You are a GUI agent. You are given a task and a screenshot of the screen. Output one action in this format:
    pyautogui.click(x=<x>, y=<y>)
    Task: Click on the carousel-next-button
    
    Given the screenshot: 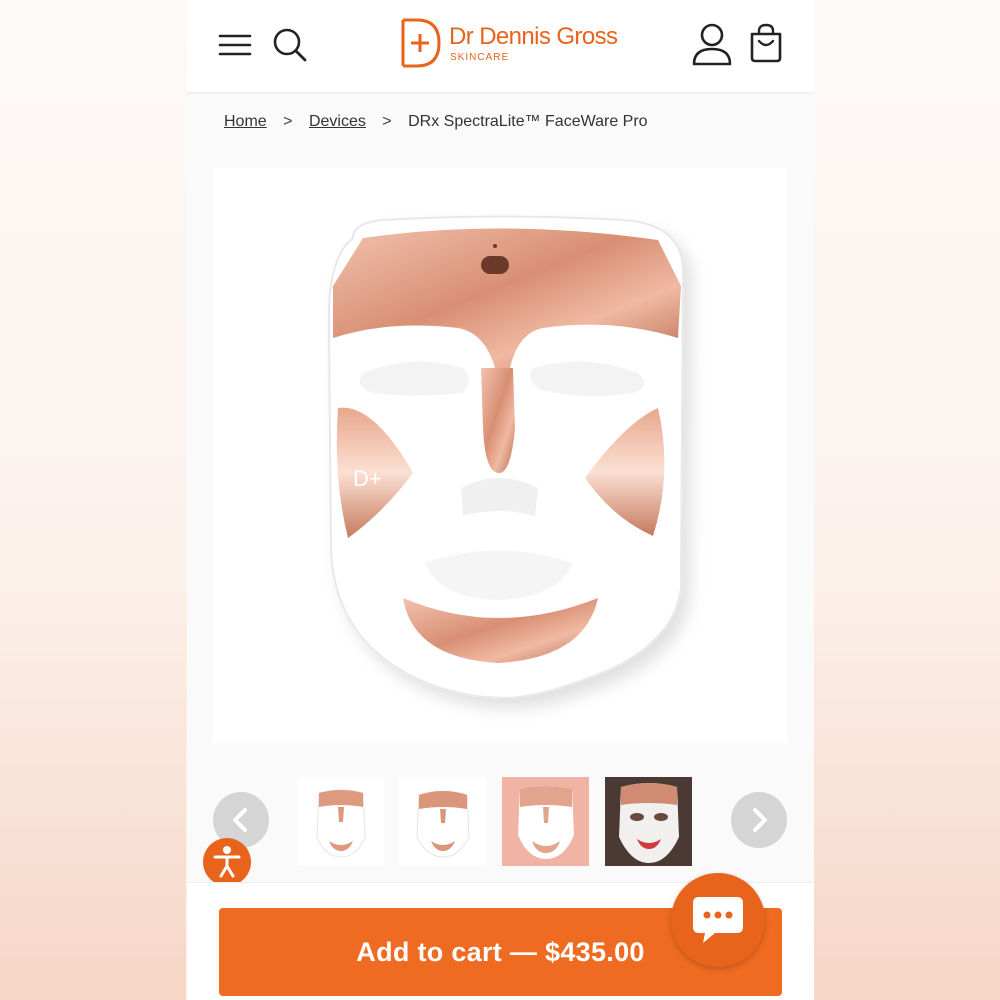 What is the action you would take?
    pyautogui.click(x=759, y=820)
    